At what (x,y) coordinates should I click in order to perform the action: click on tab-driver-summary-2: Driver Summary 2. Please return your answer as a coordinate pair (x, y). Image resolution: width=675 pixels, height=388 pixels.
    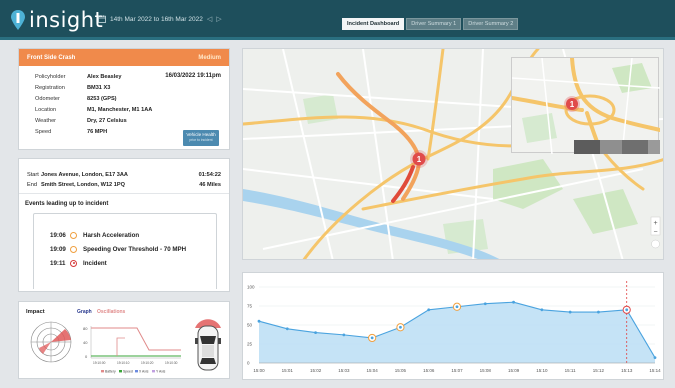
    Looking at the image, I should click on (491, 24).